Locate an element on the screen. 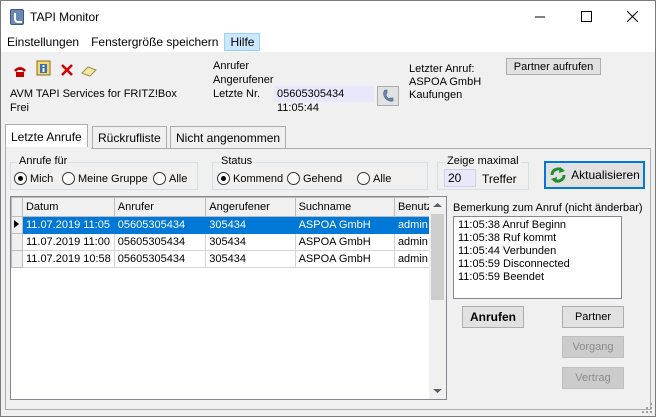  telephone-icon is located at coordinates (20, 71).